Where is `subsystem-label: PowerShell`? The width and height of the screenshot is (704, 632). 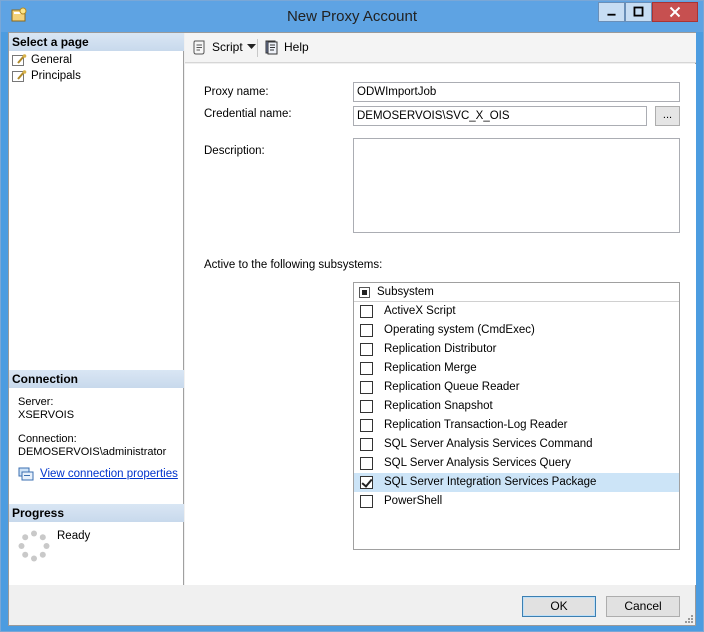 subsystem-label: PowerShell is located at coordinates (413, 501).